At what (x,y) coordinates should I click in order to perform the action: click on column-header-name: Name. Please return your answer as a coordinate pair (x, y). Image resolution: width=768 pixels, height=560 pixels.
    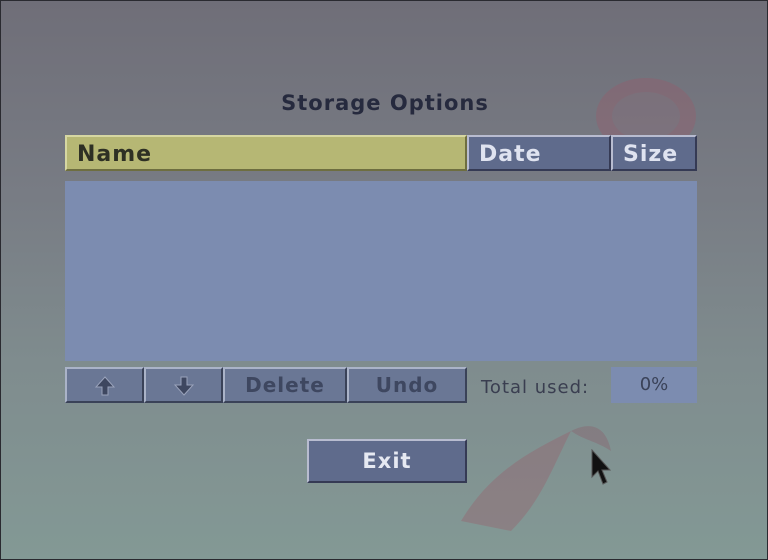
    Looking at the image, I should click on (266, 153).